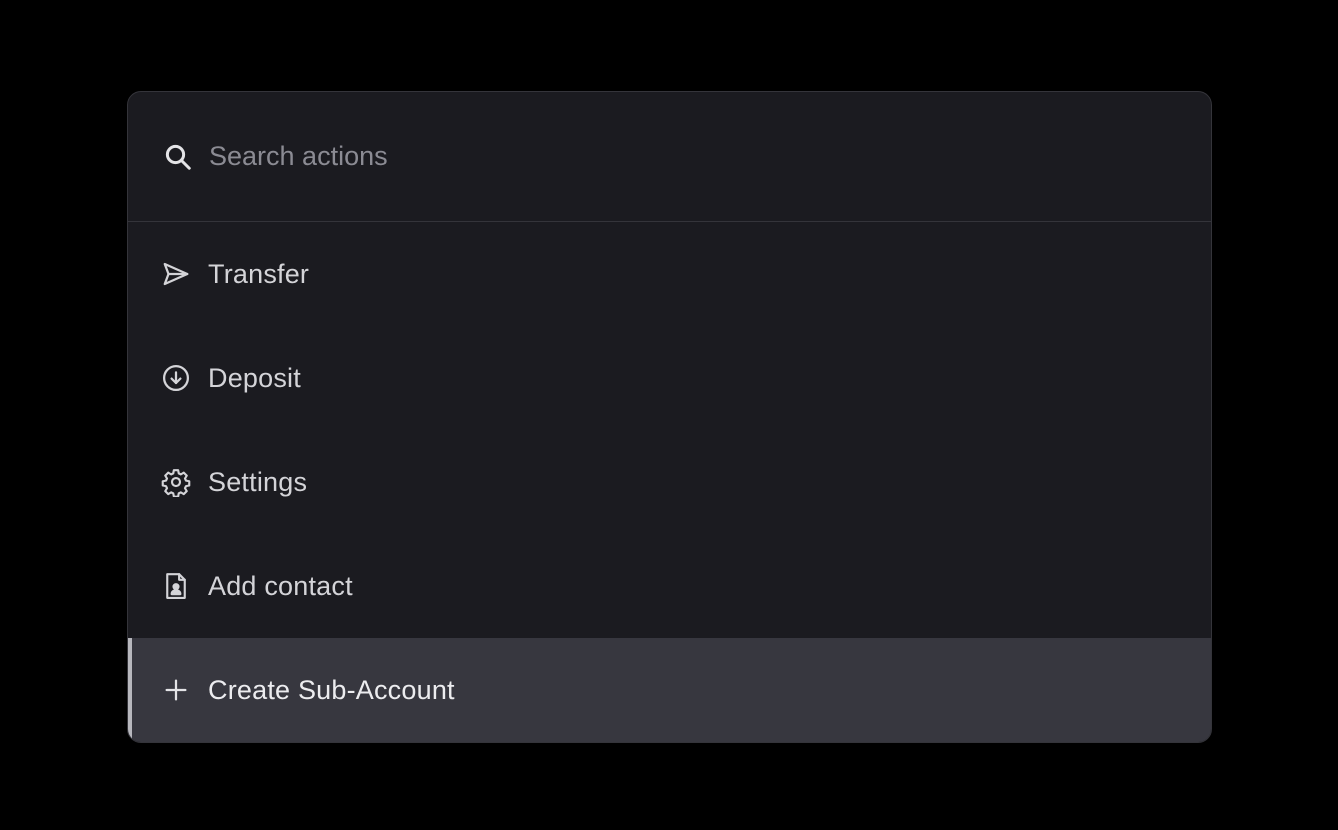 This screenshot has height=830, width=1338. Describe the element at coordinates (254, 377) in the screenshot. I see `action-label: Deposit` at that location.